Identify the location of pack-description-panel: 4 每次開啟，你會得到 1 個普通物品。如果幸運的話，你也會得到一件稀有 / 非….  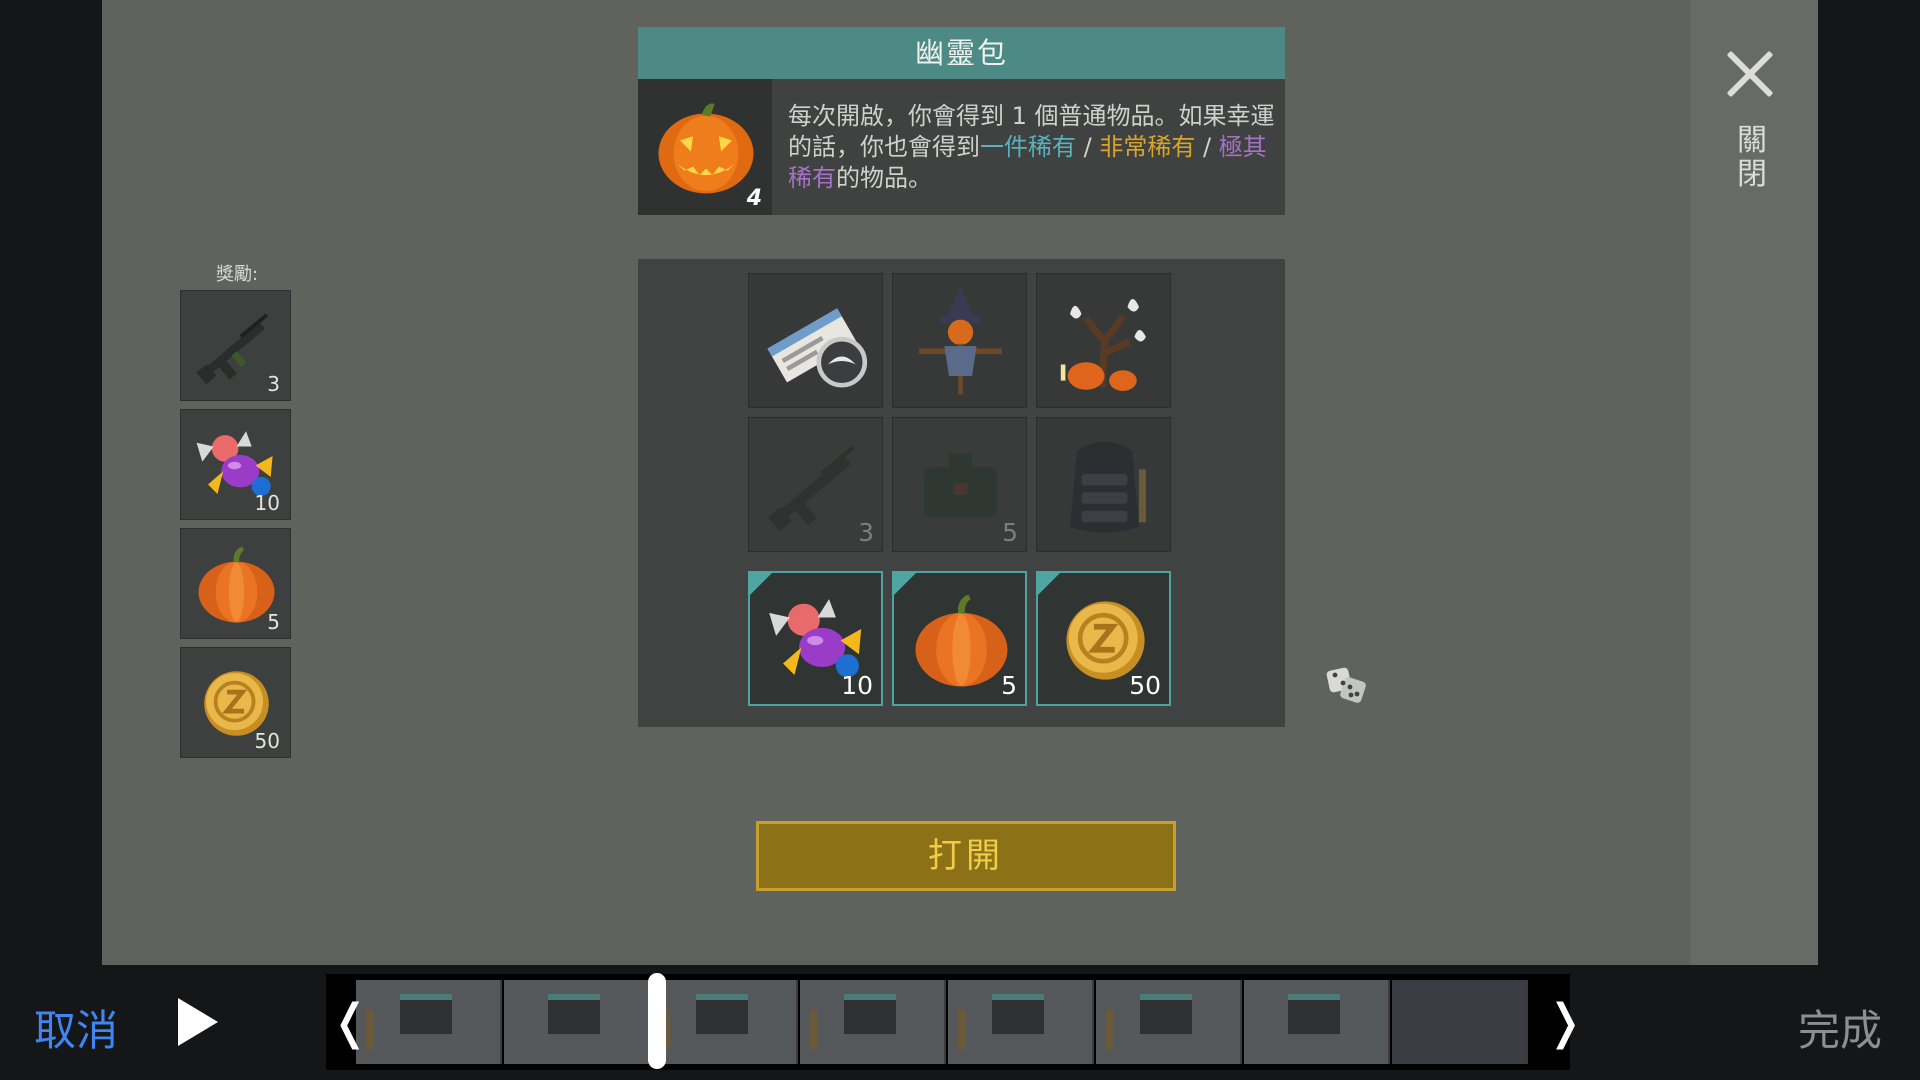
(961, 147).